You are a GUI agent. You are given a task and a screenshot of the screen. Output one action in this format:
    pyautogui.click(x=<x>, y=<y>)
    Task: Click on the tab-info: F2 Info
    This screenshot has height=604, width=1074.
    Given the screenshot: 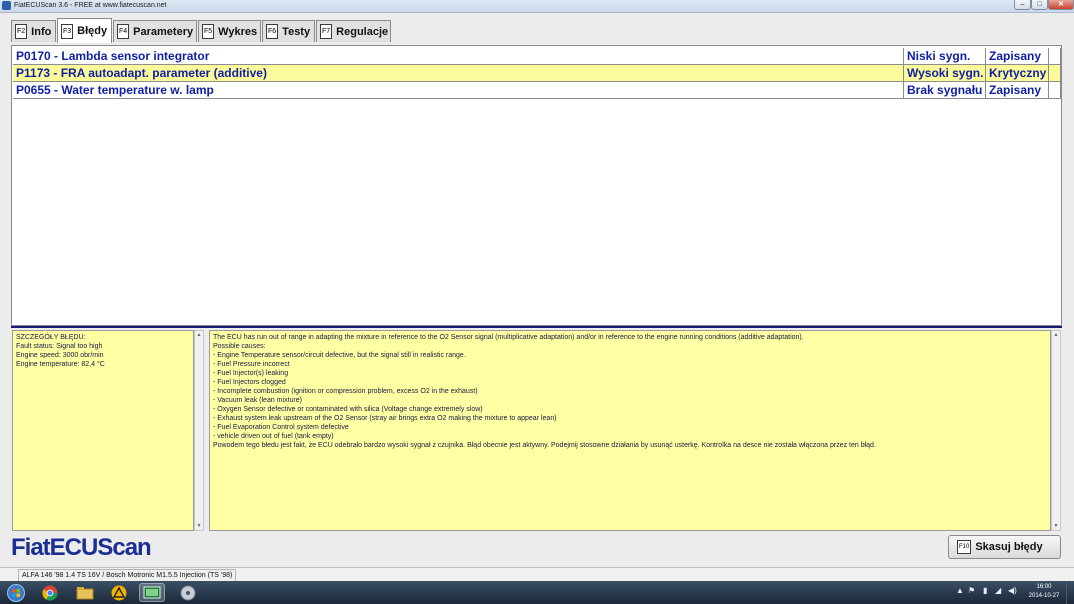 What is the action you would take?
    pyautogui.click(x=33, y=31)
    